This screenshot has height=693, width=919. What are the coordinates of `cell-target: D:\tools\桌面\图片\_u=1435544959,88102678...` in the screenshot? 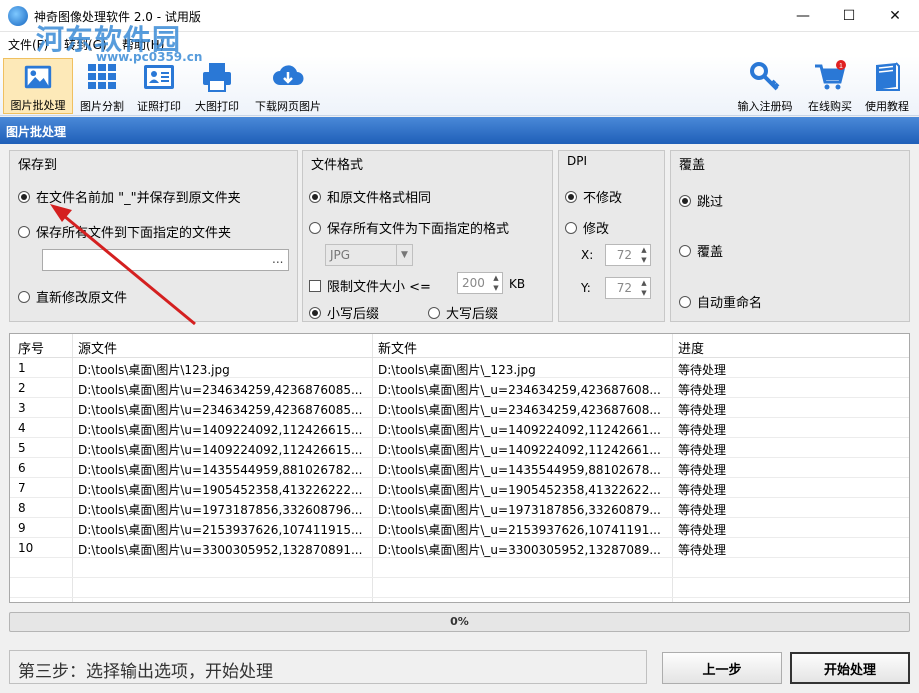 It's located at (519, 470).